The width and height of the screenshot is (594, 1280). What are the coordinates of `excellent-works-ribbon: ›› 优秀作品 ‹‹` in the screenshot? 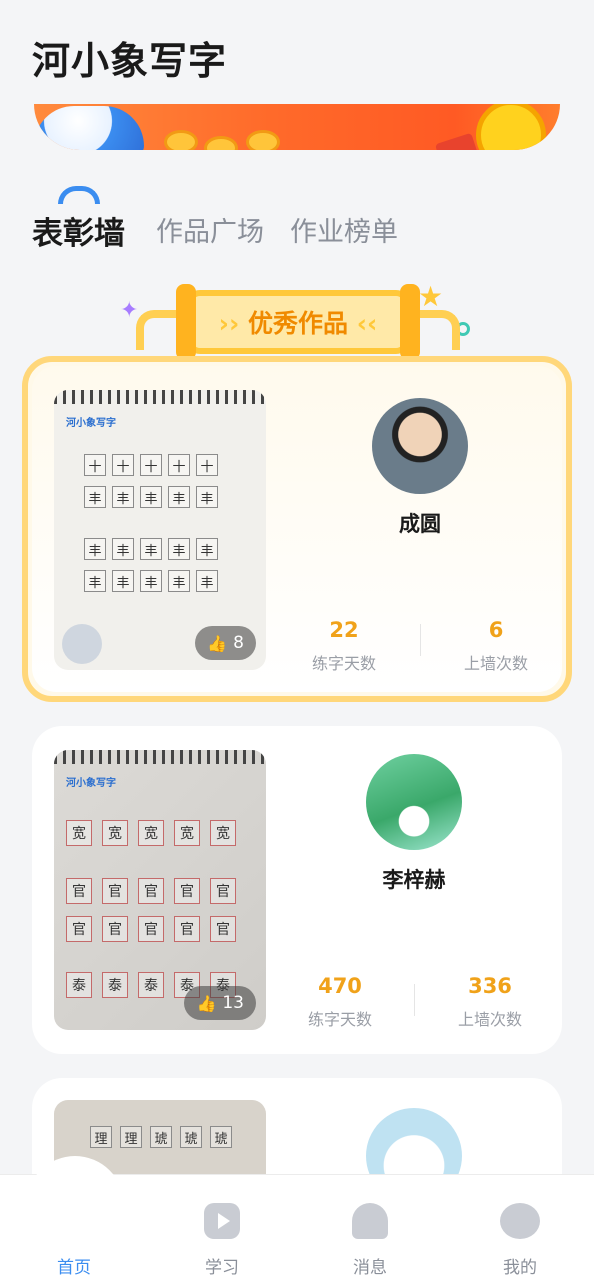 It's located at (298, 320).